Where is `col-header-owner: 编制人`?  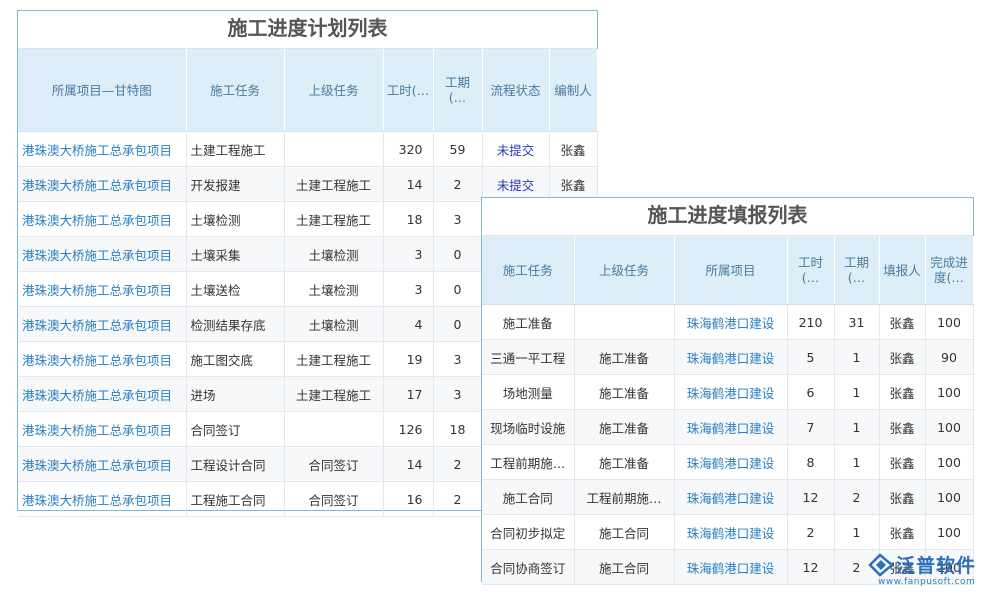
col-header-owner: 编制人 is located at coordinates (573, 90).